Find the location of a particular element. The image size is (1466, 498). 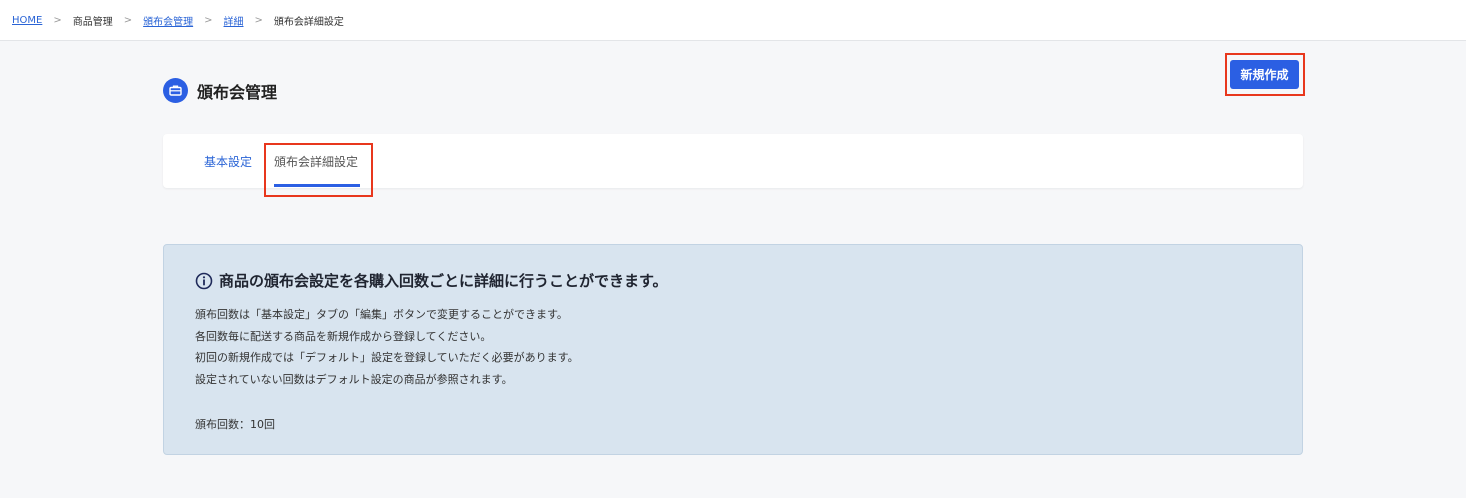

briefcase-icon is located at coordinates (175, 90).